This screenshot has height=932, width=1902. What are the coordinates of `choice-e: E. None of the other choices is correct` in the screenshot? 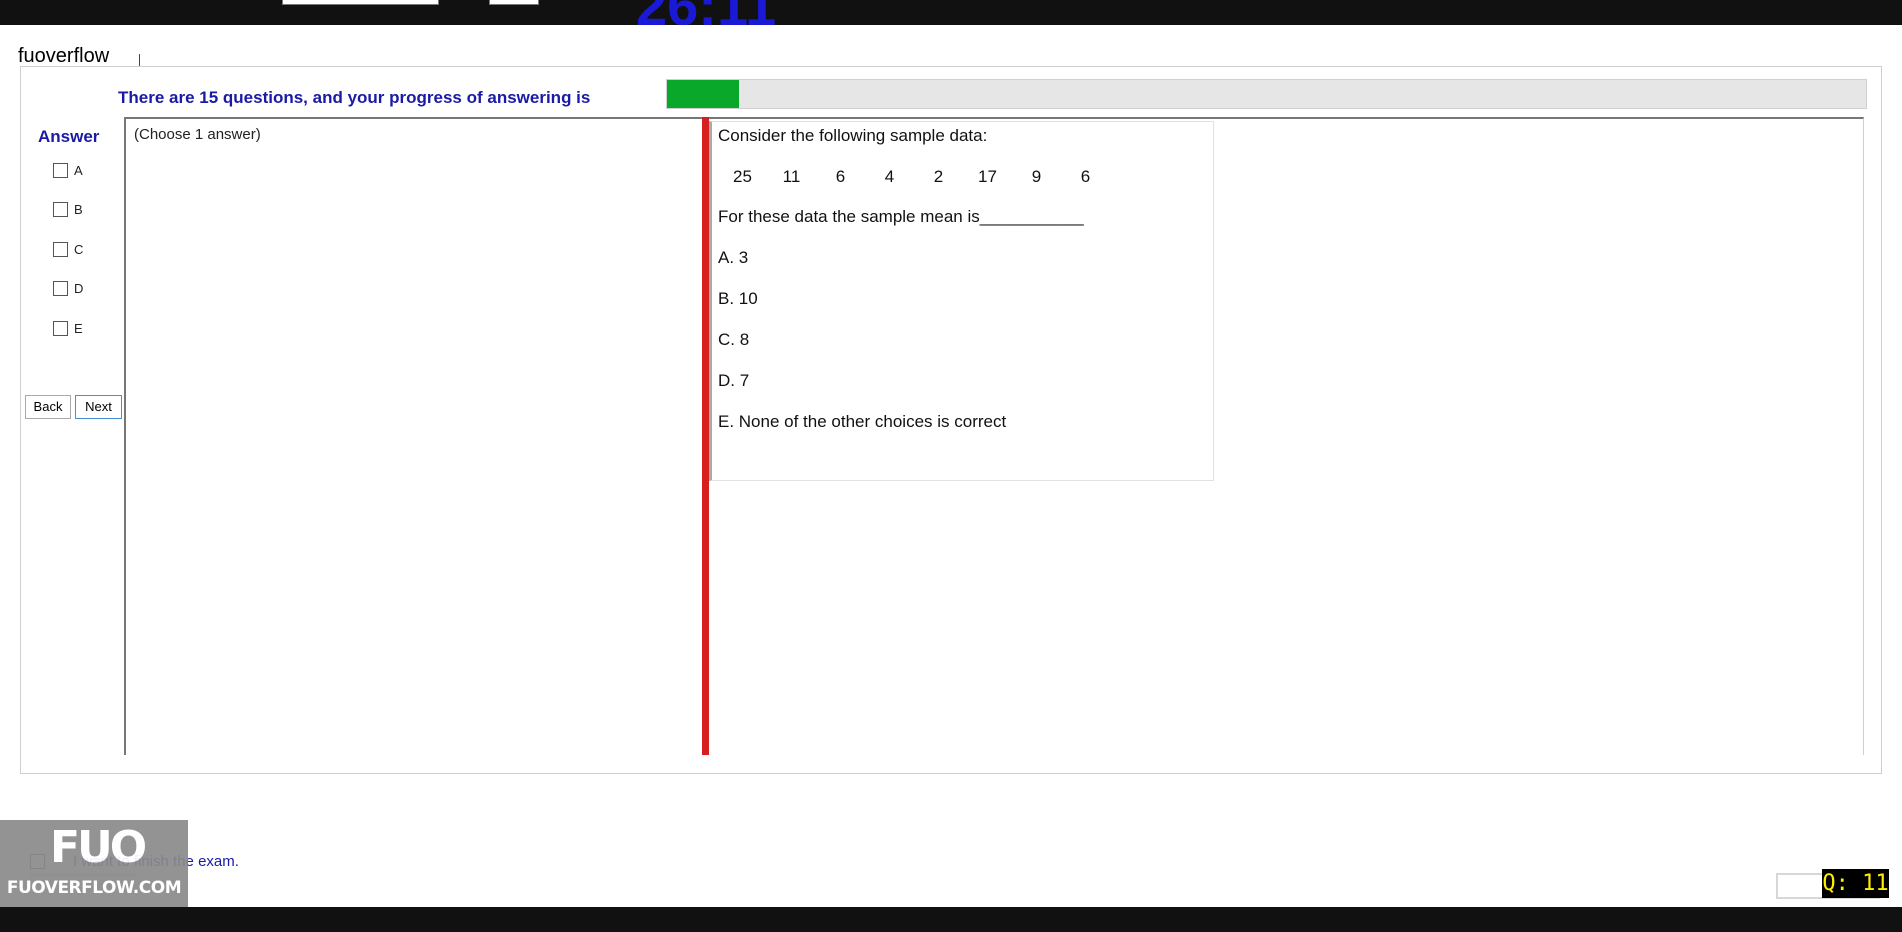 It's located at (862, 421).